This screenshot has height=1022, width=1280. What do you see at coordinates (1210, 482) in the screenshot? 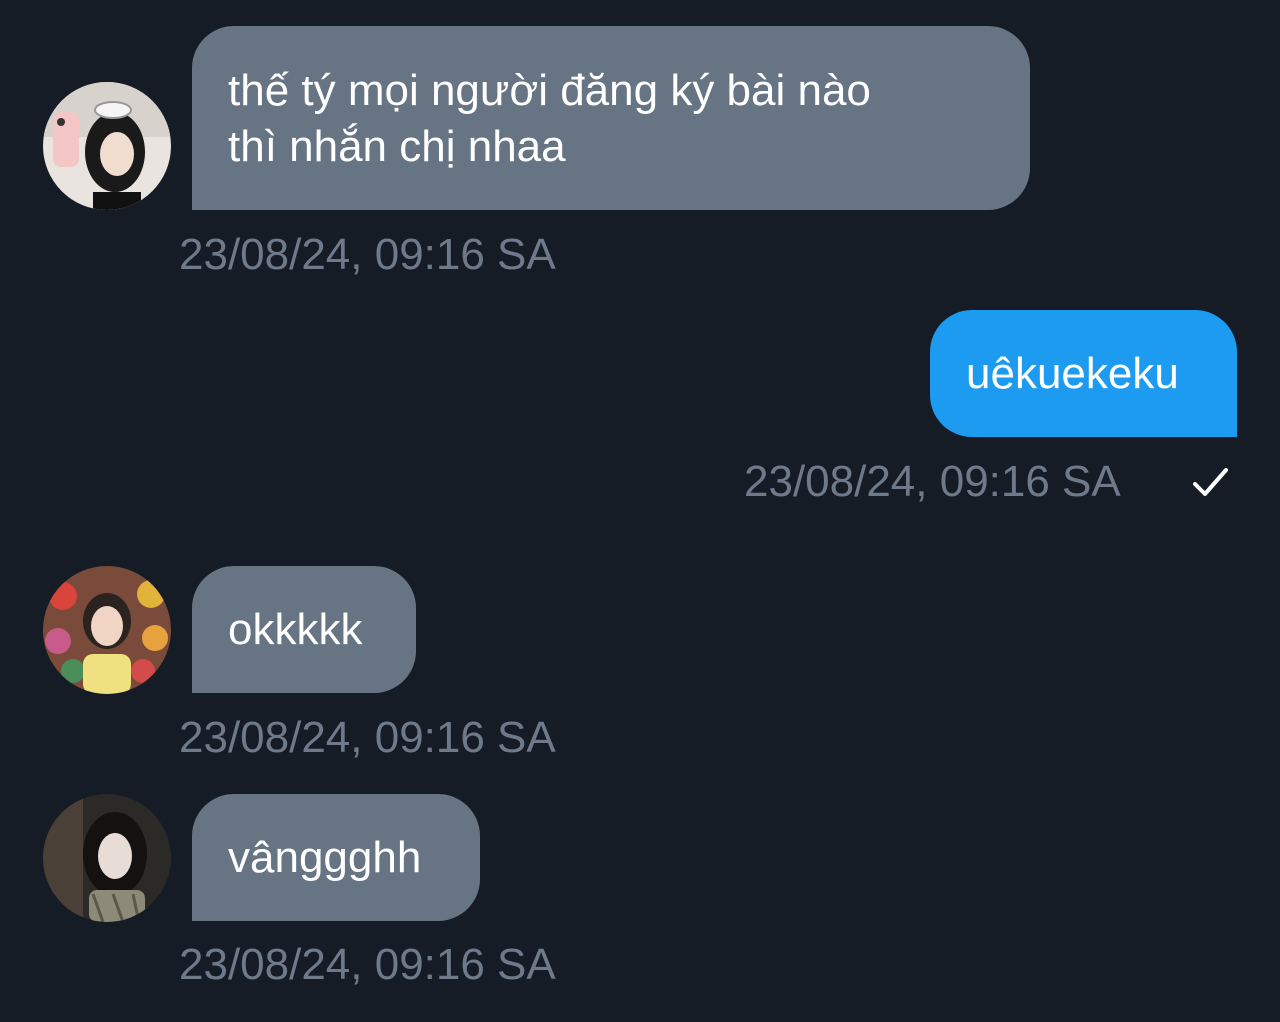
I see `check-icon` at bounding box center [1210, 482].